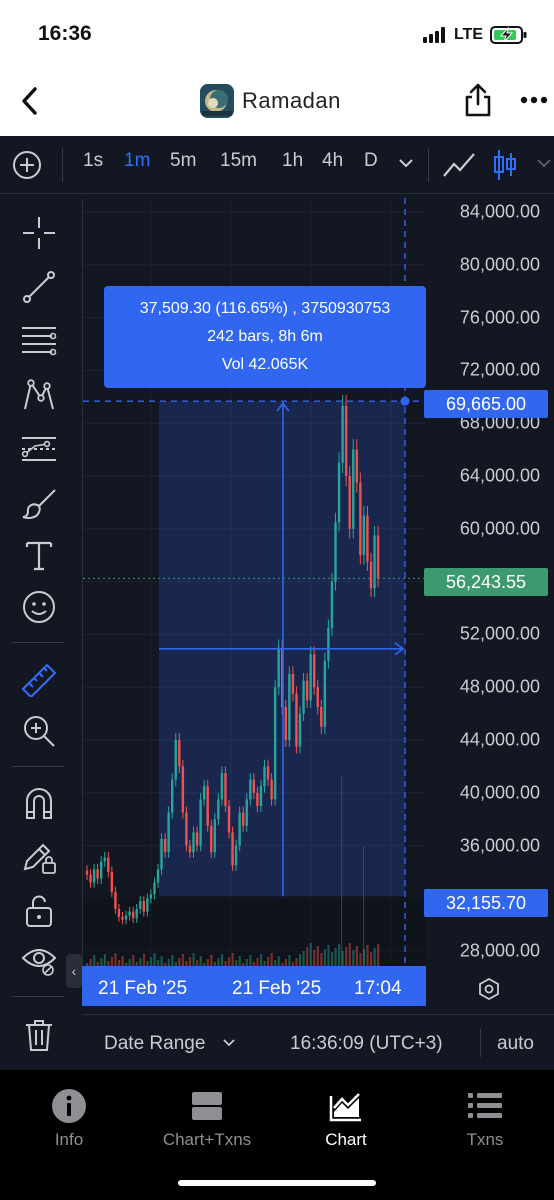 The image size is (554, 1200). What do you see at coordinates (74, 971) in the screenshot?
I see `collapse-toolbar-button: ‹` at bounding box center [74, 971].